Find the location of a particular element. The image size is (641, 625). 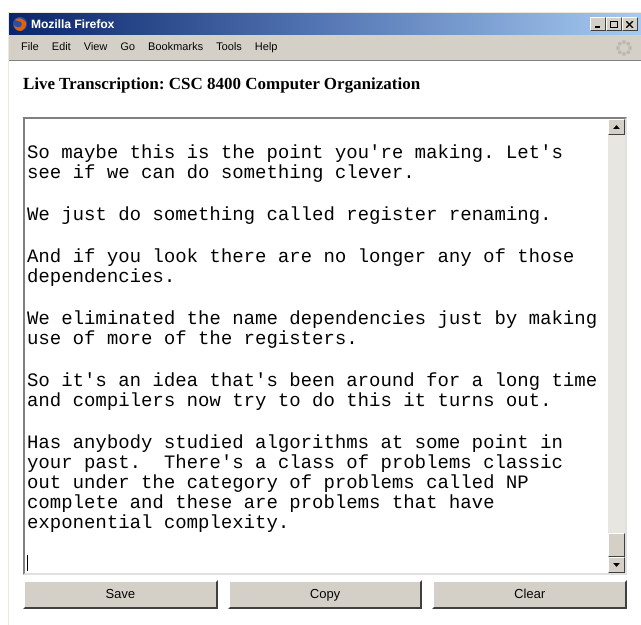

scroll-down-button is located at coordinates (616, 564).